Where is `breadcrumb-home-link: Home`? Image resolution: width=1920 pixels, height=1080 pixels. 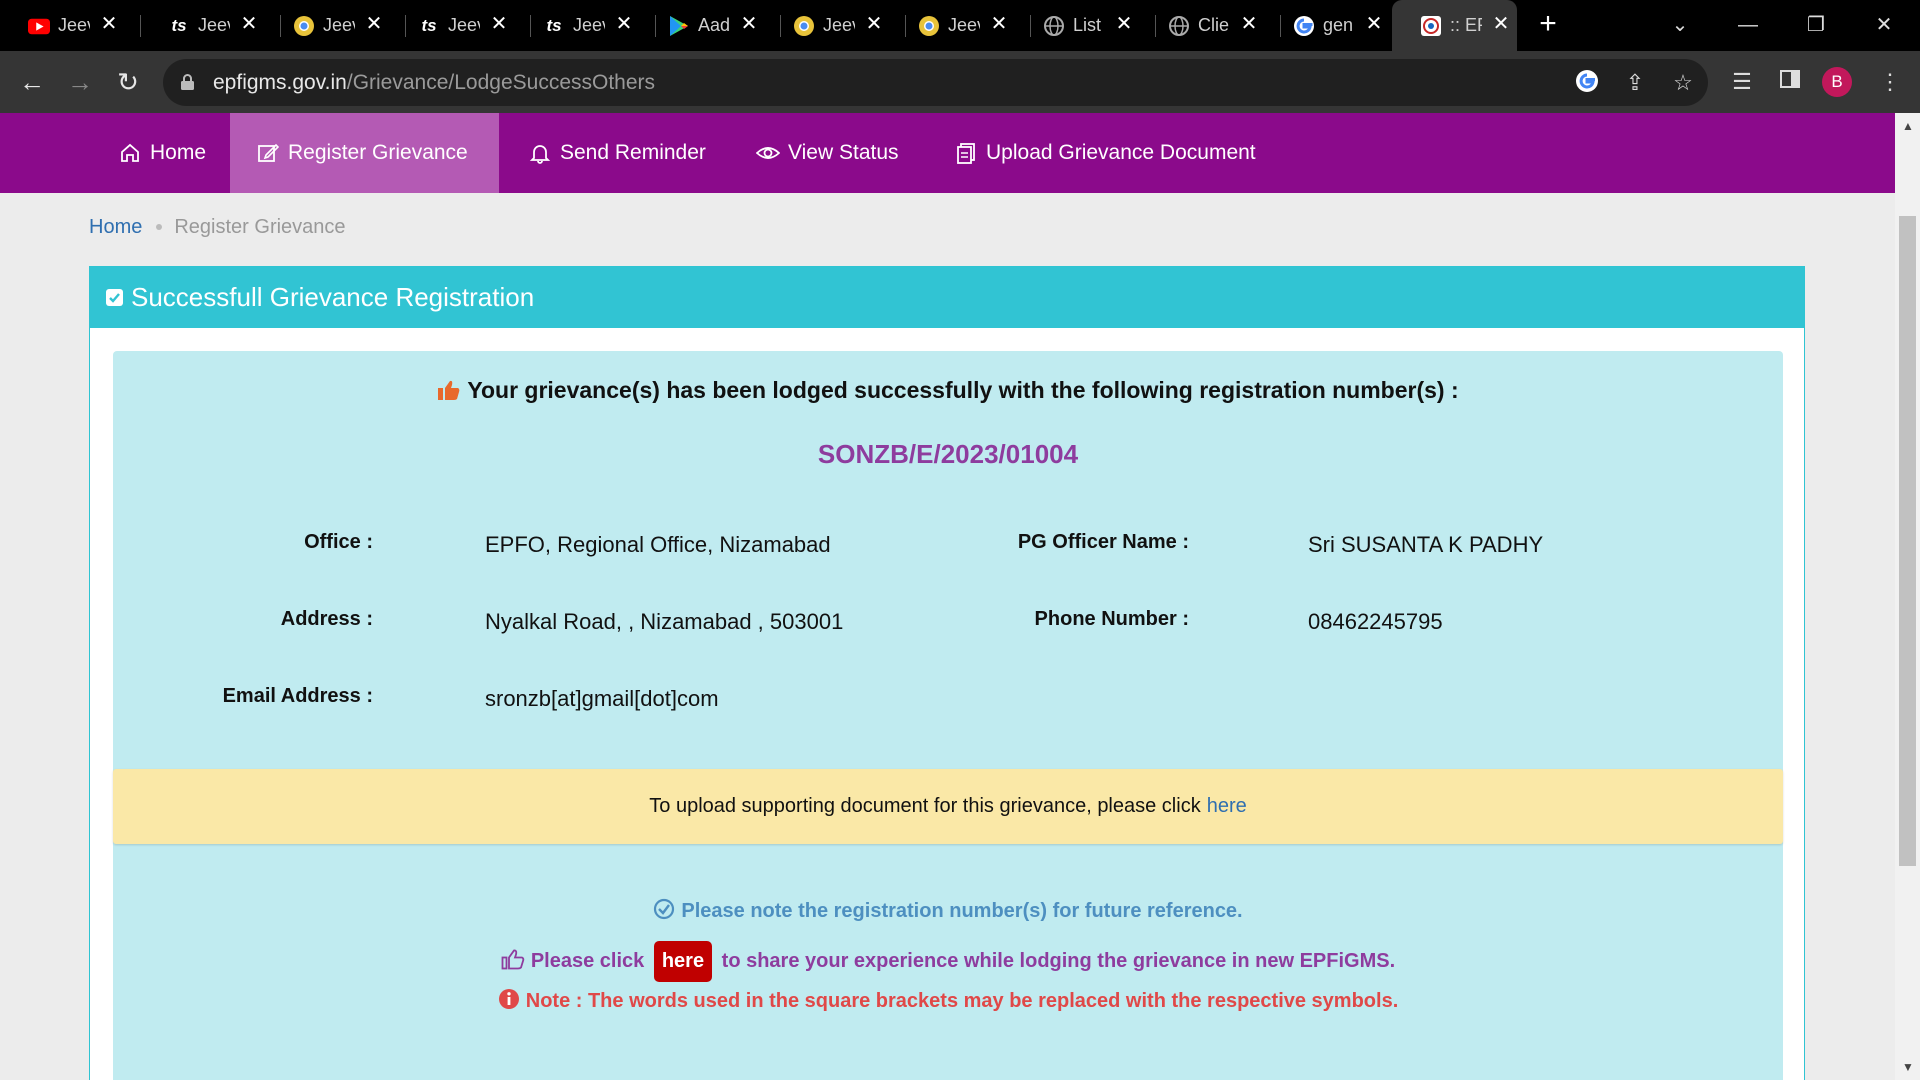 breadcrumb-home-link: Home is located at coordinates (115, 227).